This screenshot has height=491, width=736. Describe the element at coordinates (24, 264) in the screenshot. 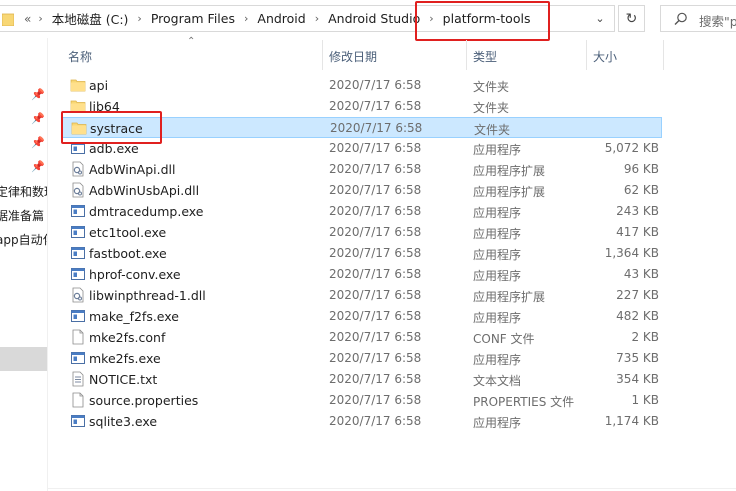

I see `navigation-pane: 📌 📌 📌 📌 定律和数理 据准备篇 app自动化` at that location.